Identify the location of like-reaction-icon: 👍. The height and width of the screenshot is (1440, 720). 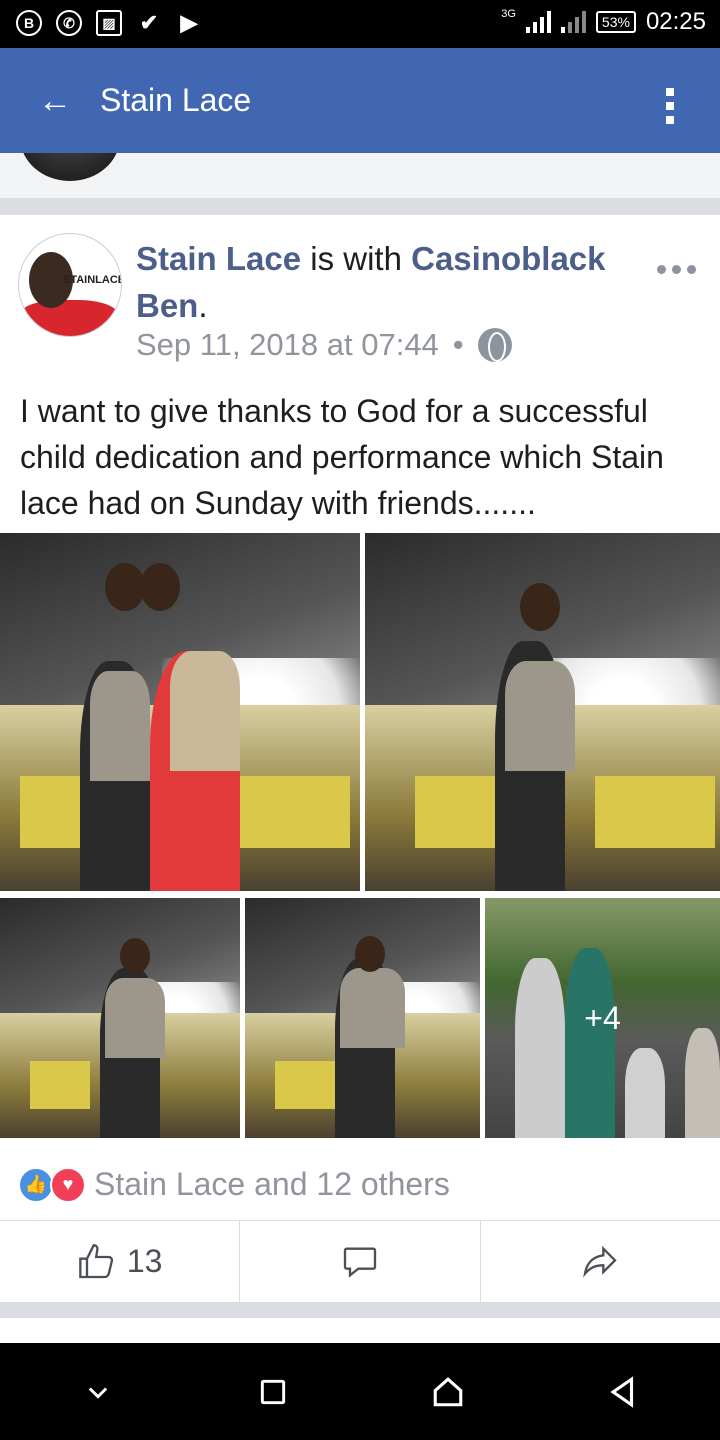
(36, 1184).